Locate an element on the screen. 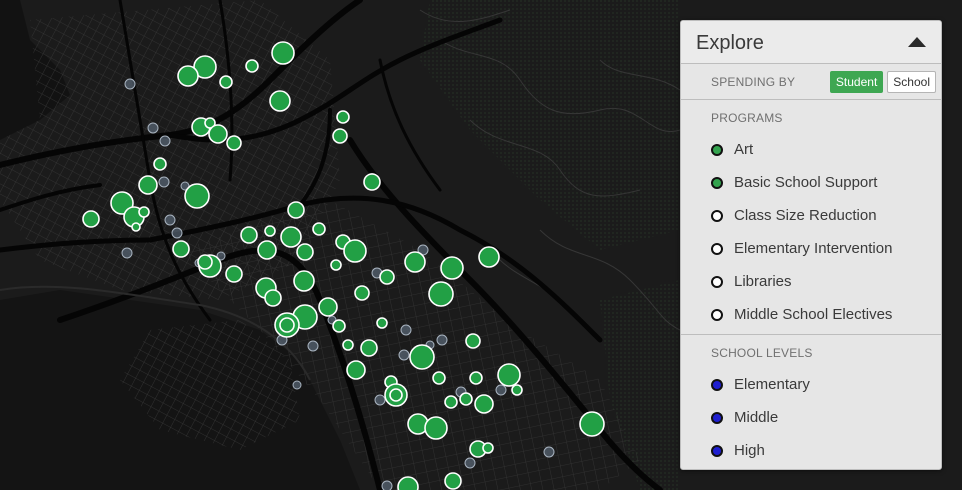 The width and height of the screenshot is (962, 490). level-label: Middle is located at coordinates (756, 417).